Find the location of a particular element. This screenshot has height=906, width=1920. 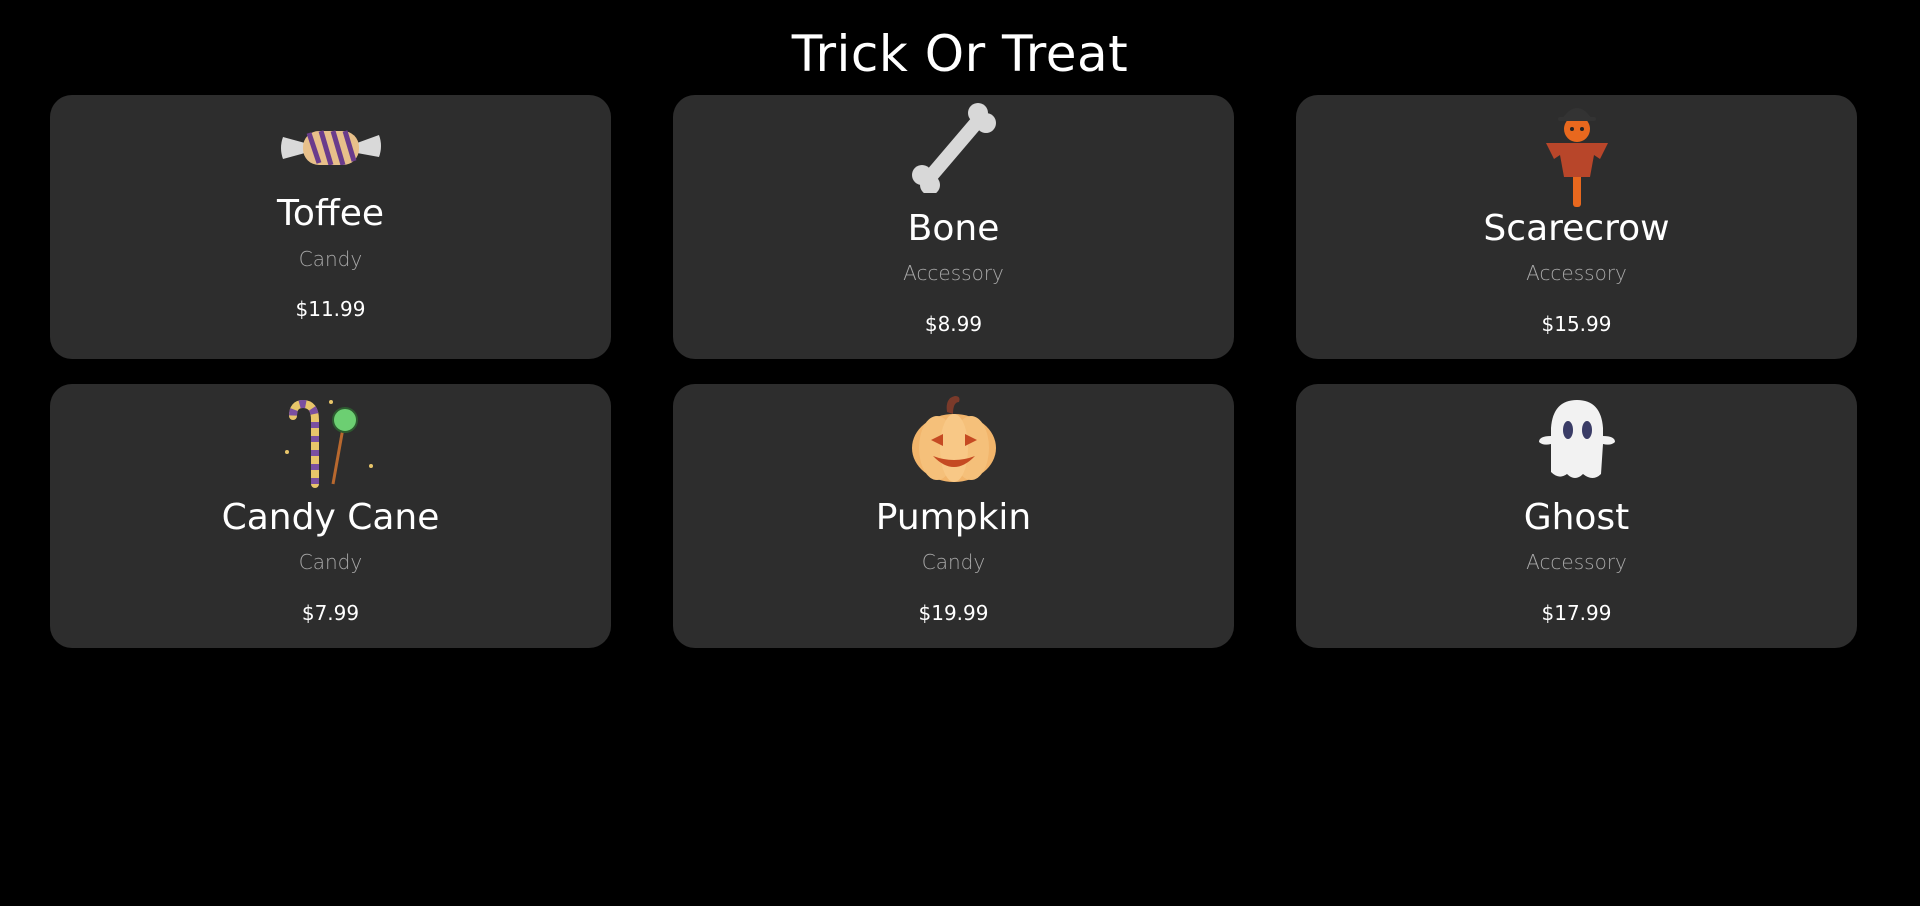

product-card-toffee: Toffee Candy $11.99 is located at coordinates (330, 227).